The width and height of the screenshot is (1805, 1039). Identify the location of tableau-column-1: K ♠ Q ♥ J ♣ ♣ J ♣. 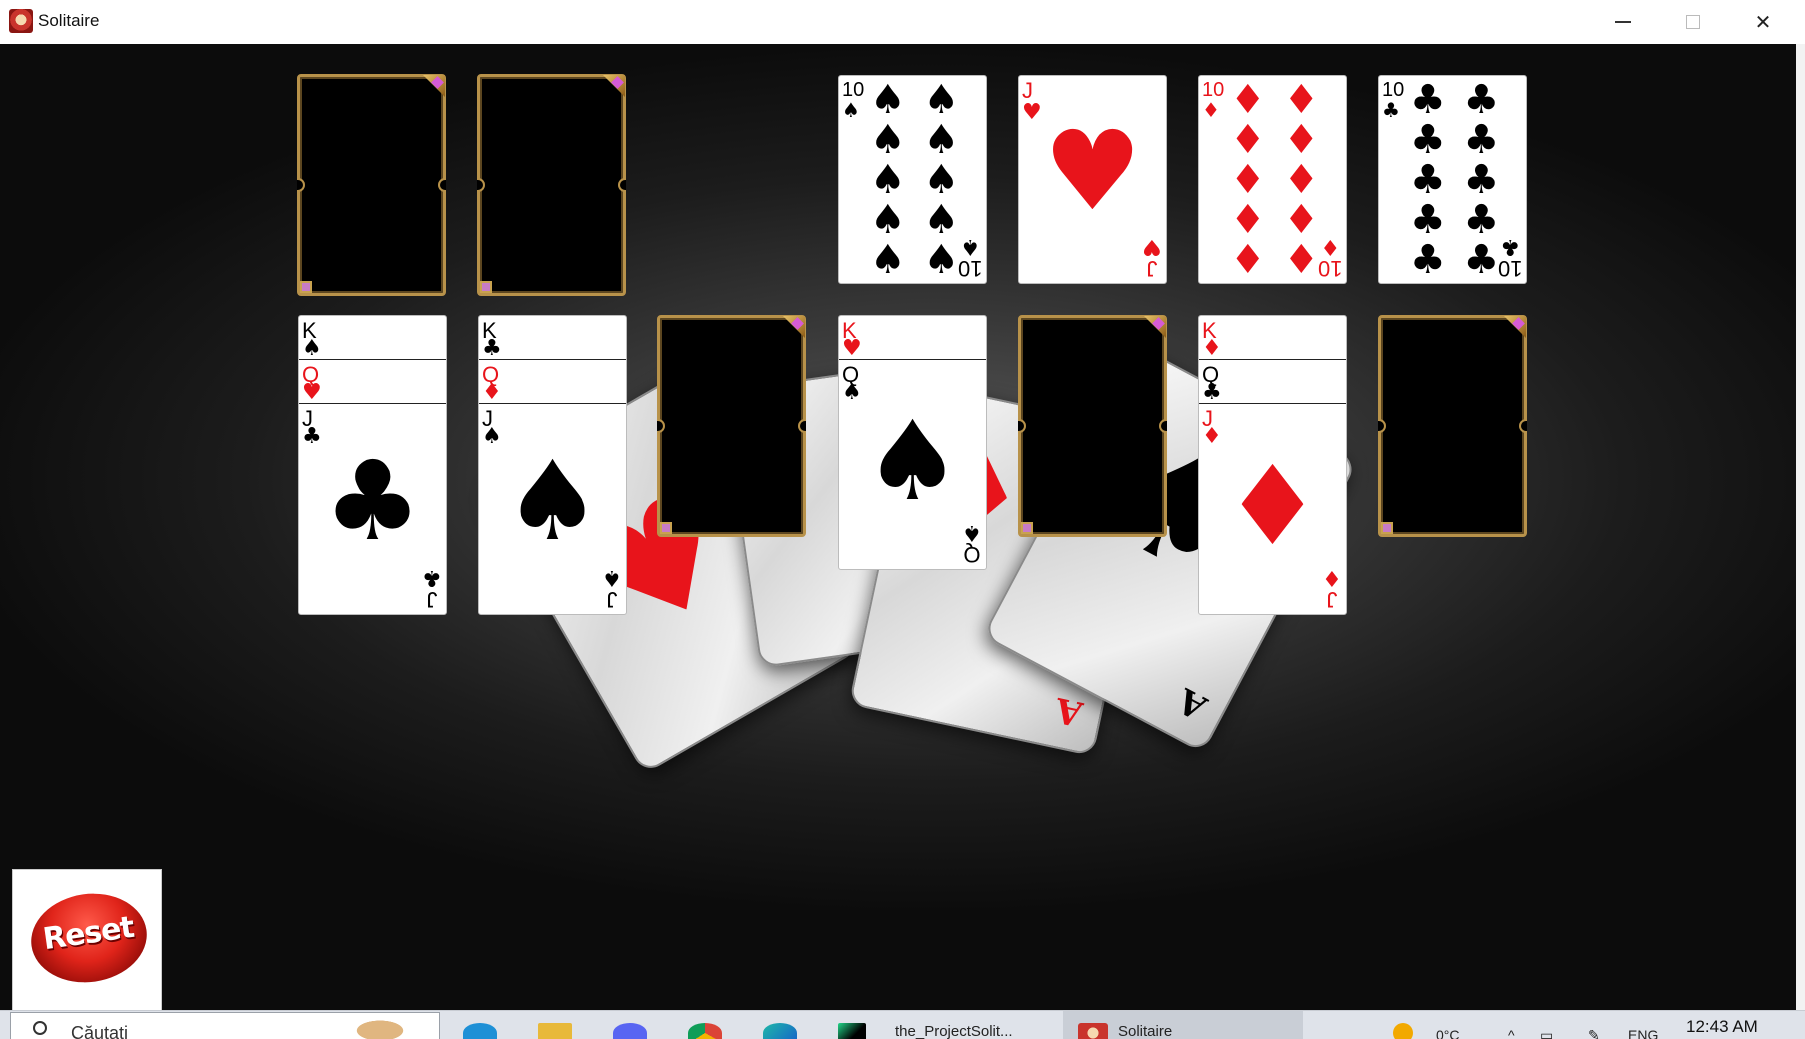
(372, 465).